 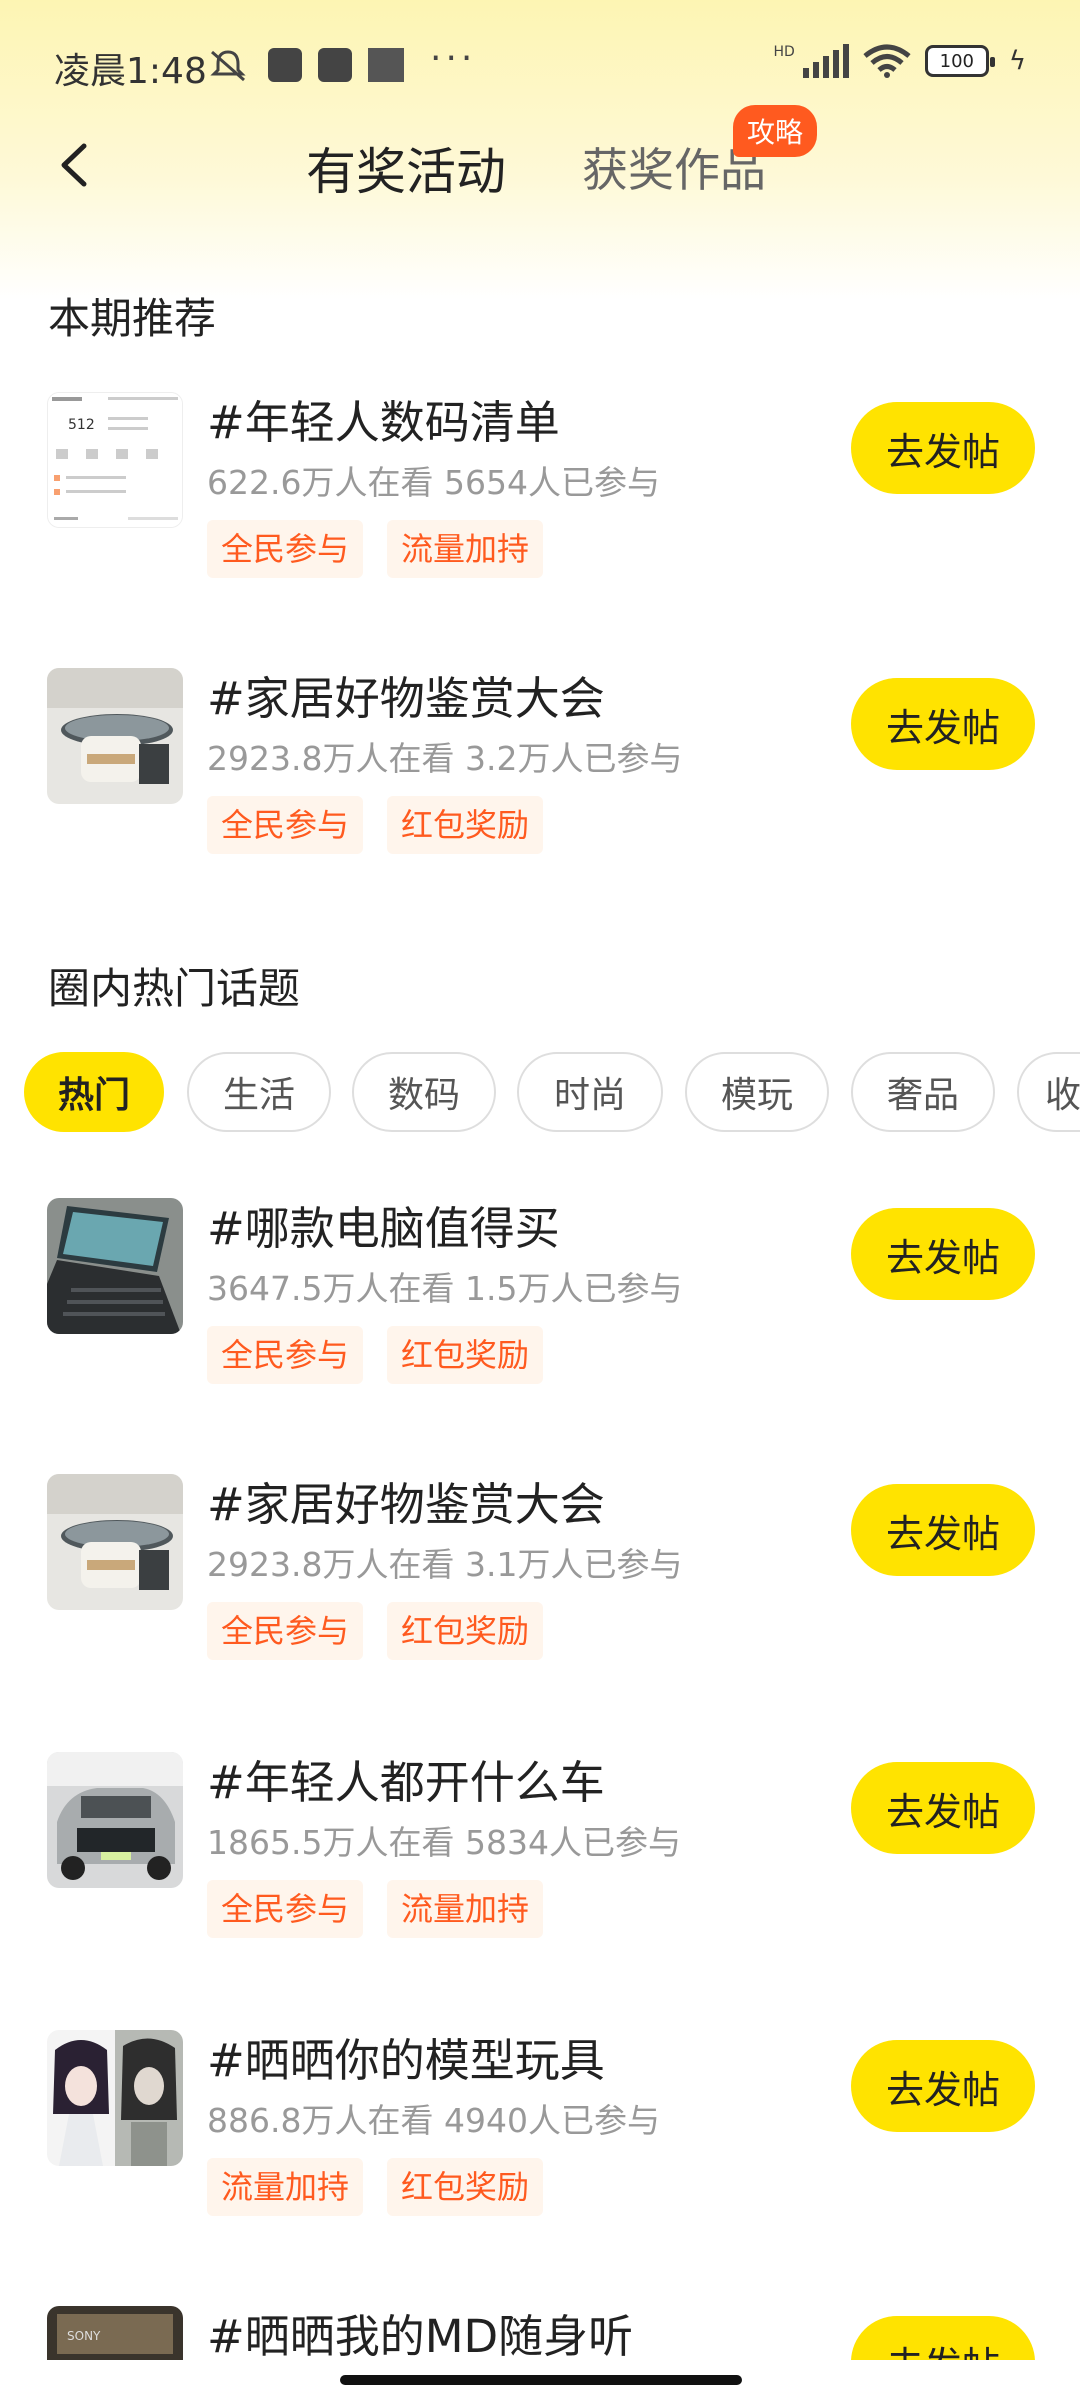 I want to click on message-icon, so click(x=285, y=65).